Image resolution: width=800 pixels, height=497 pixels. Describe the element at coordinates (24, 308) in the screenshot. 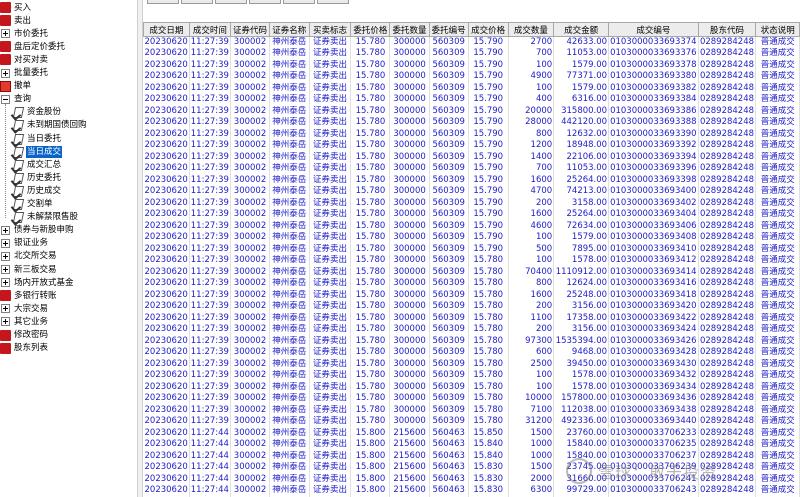

I see `nav-item: 大宗交易` at that location.